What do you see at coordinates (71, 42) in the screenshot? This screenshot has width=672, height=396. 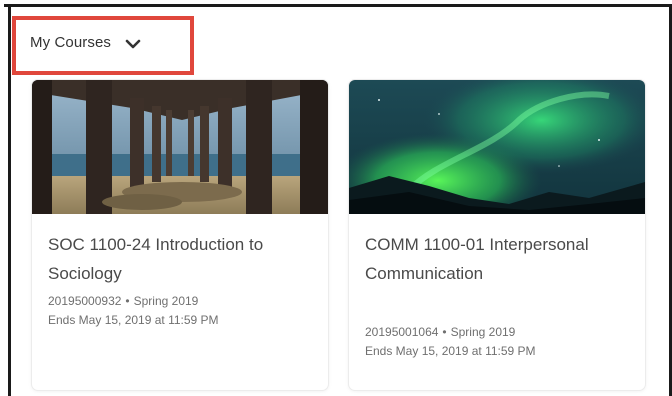 I see `my-courses-label: My Courses` at bounding box center [71, 42].